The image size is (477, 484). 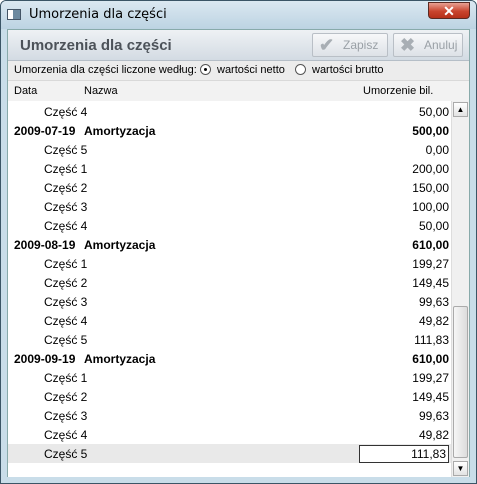 What do you see at coordinates (25, 91) in the screenshot?
I see `column-date: Data` at bounding box center [25, 91].